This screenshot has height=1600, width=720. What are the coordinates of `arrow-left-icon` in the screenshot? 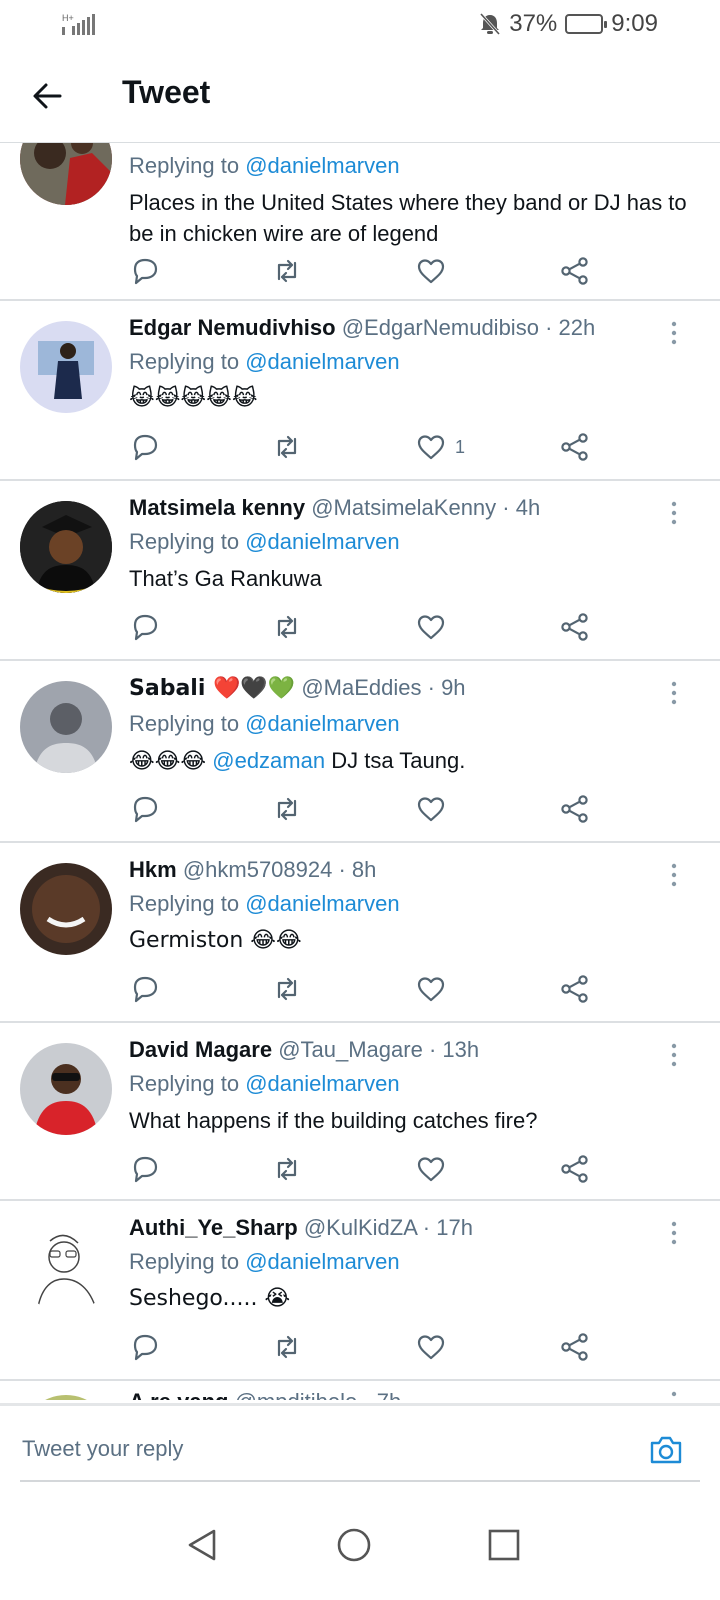 It's located at (48, 96).